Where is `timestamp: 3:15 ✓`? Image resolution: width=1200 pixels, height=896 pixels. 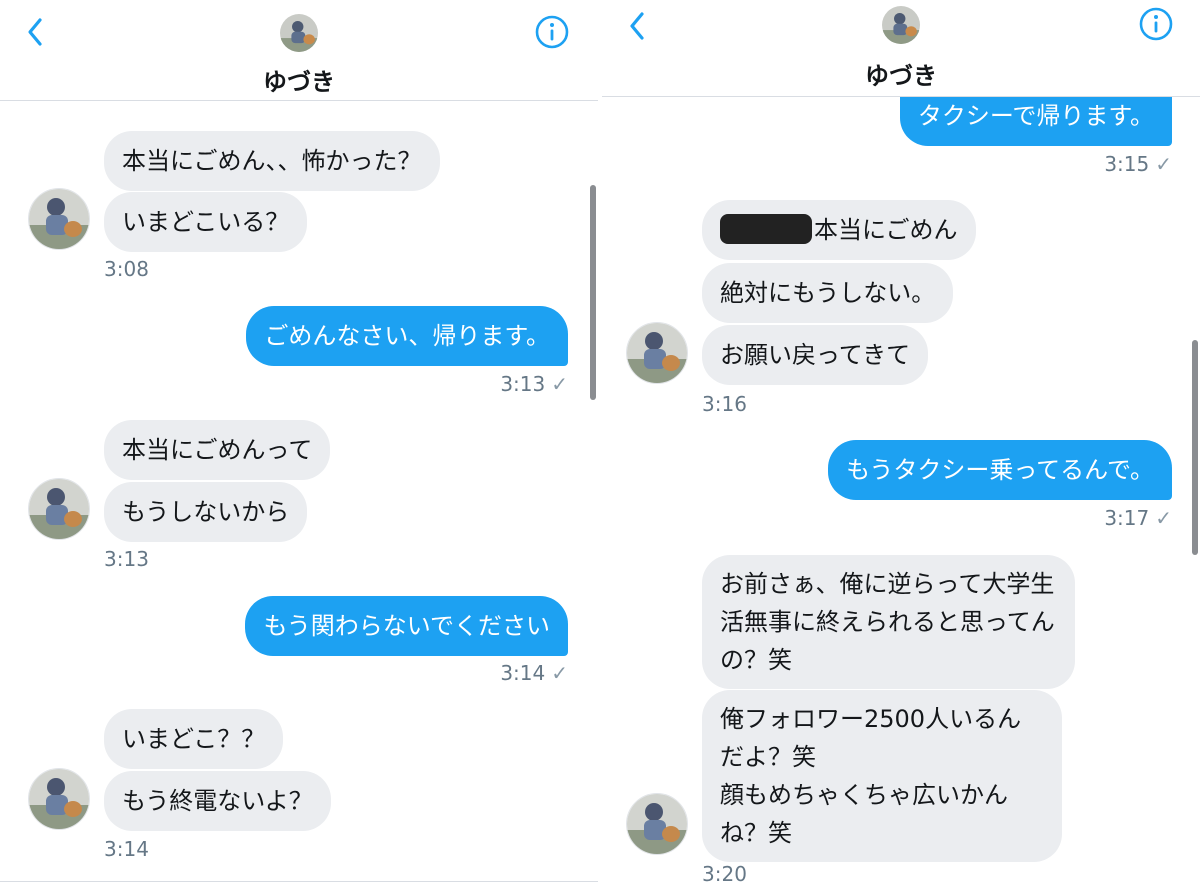
timestamp: 3:15 ✓ is located at coordinates (1138, 164).